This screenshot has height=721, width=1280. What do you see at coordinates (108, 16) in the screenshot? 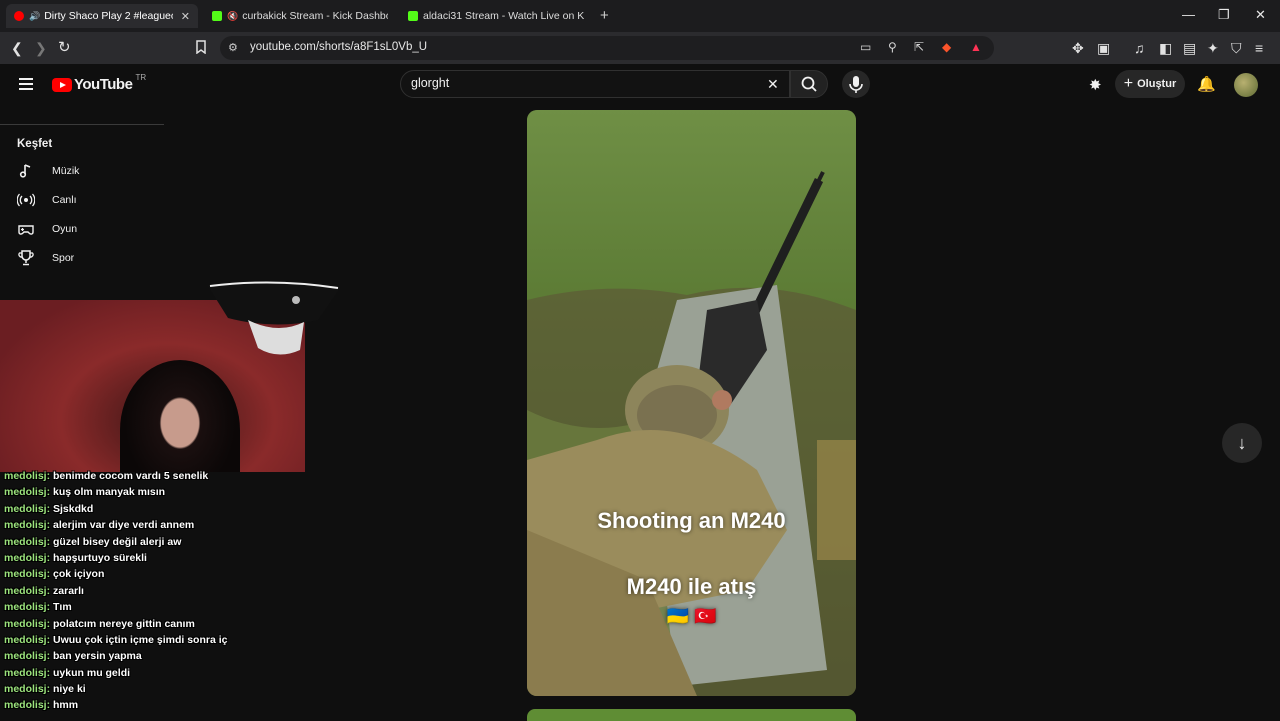
I see `tab-title: Dirty Shaco Play 2 #leagueofl` at bounding box center [108, 16].